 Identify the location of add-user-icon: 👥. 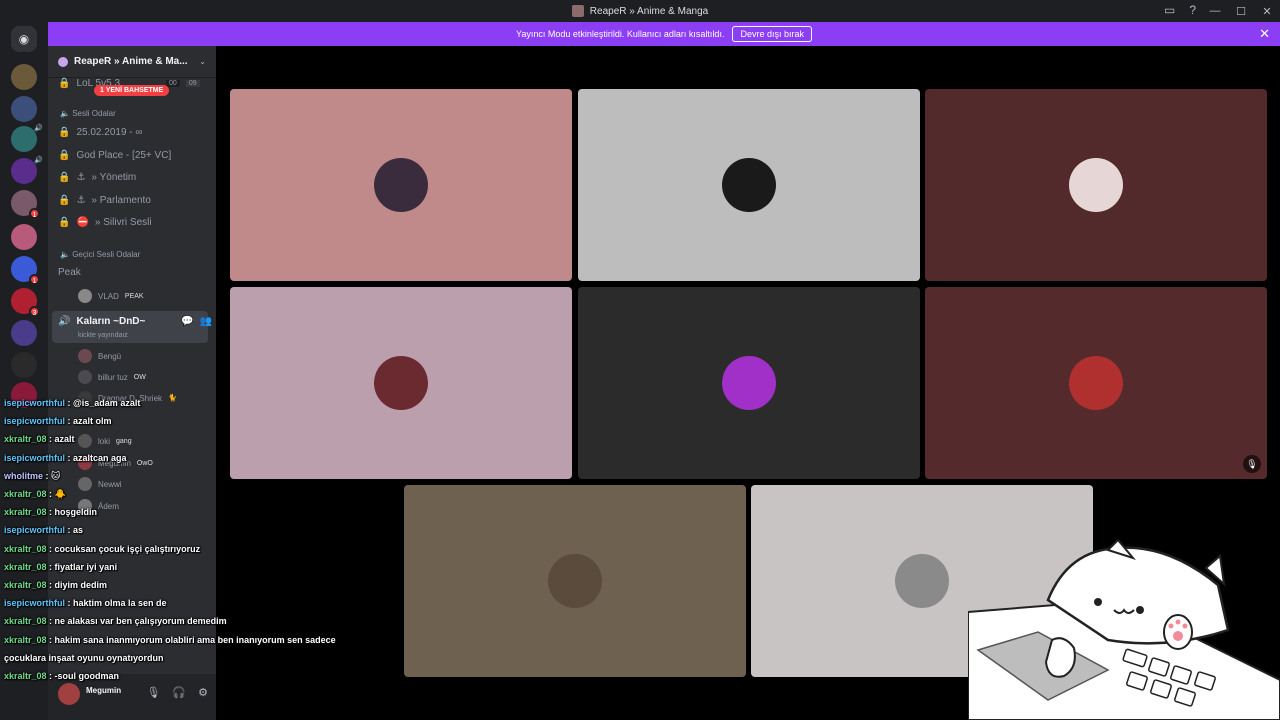
(206, 321).